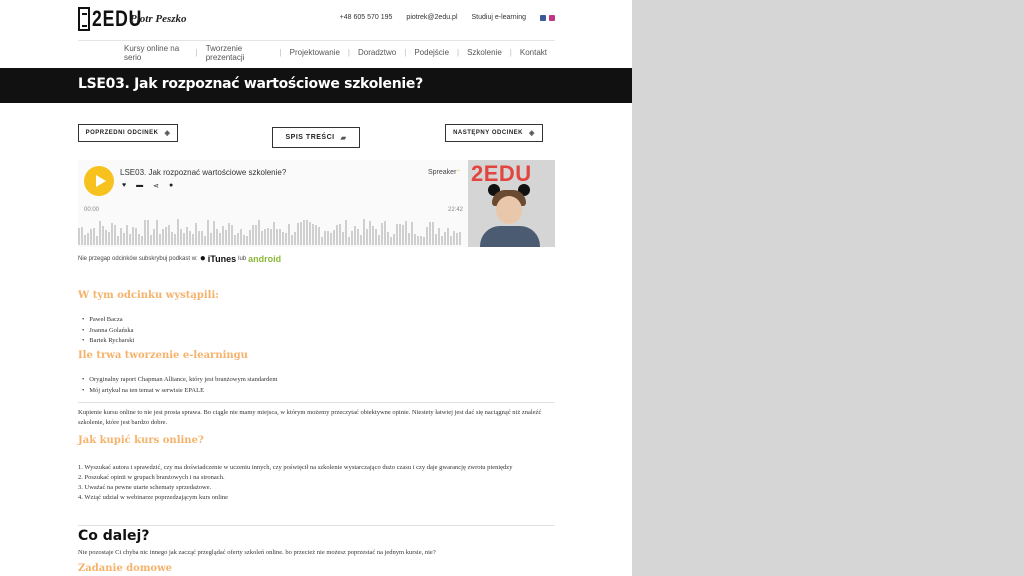  I want to click on study-link: Studiuj e-learning, so click(499, 17).